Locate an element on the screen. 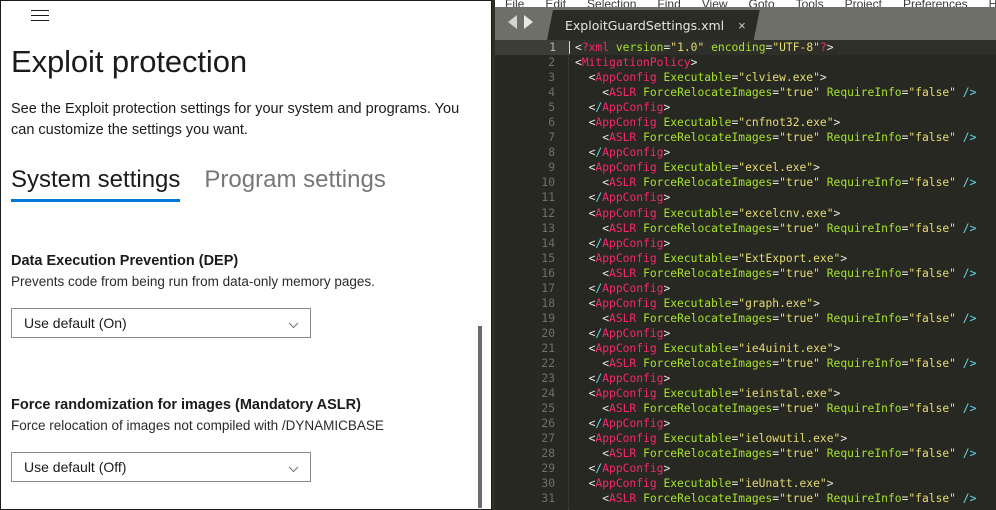 This screenshot has height=510, width=996. menu-item-project: Project is located at coordinates (863, 3).